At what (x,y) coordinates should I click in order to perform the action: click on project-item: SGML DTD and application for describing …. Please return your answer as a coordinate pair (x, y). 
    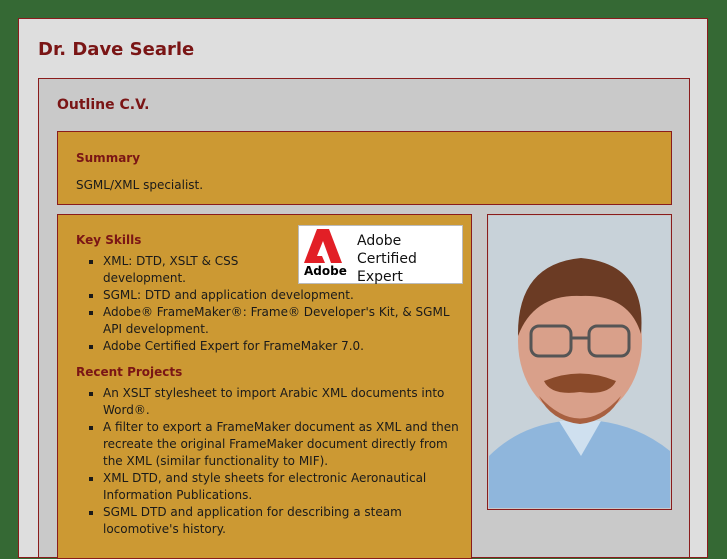
    Looking at the image, I should click on (282, 521).